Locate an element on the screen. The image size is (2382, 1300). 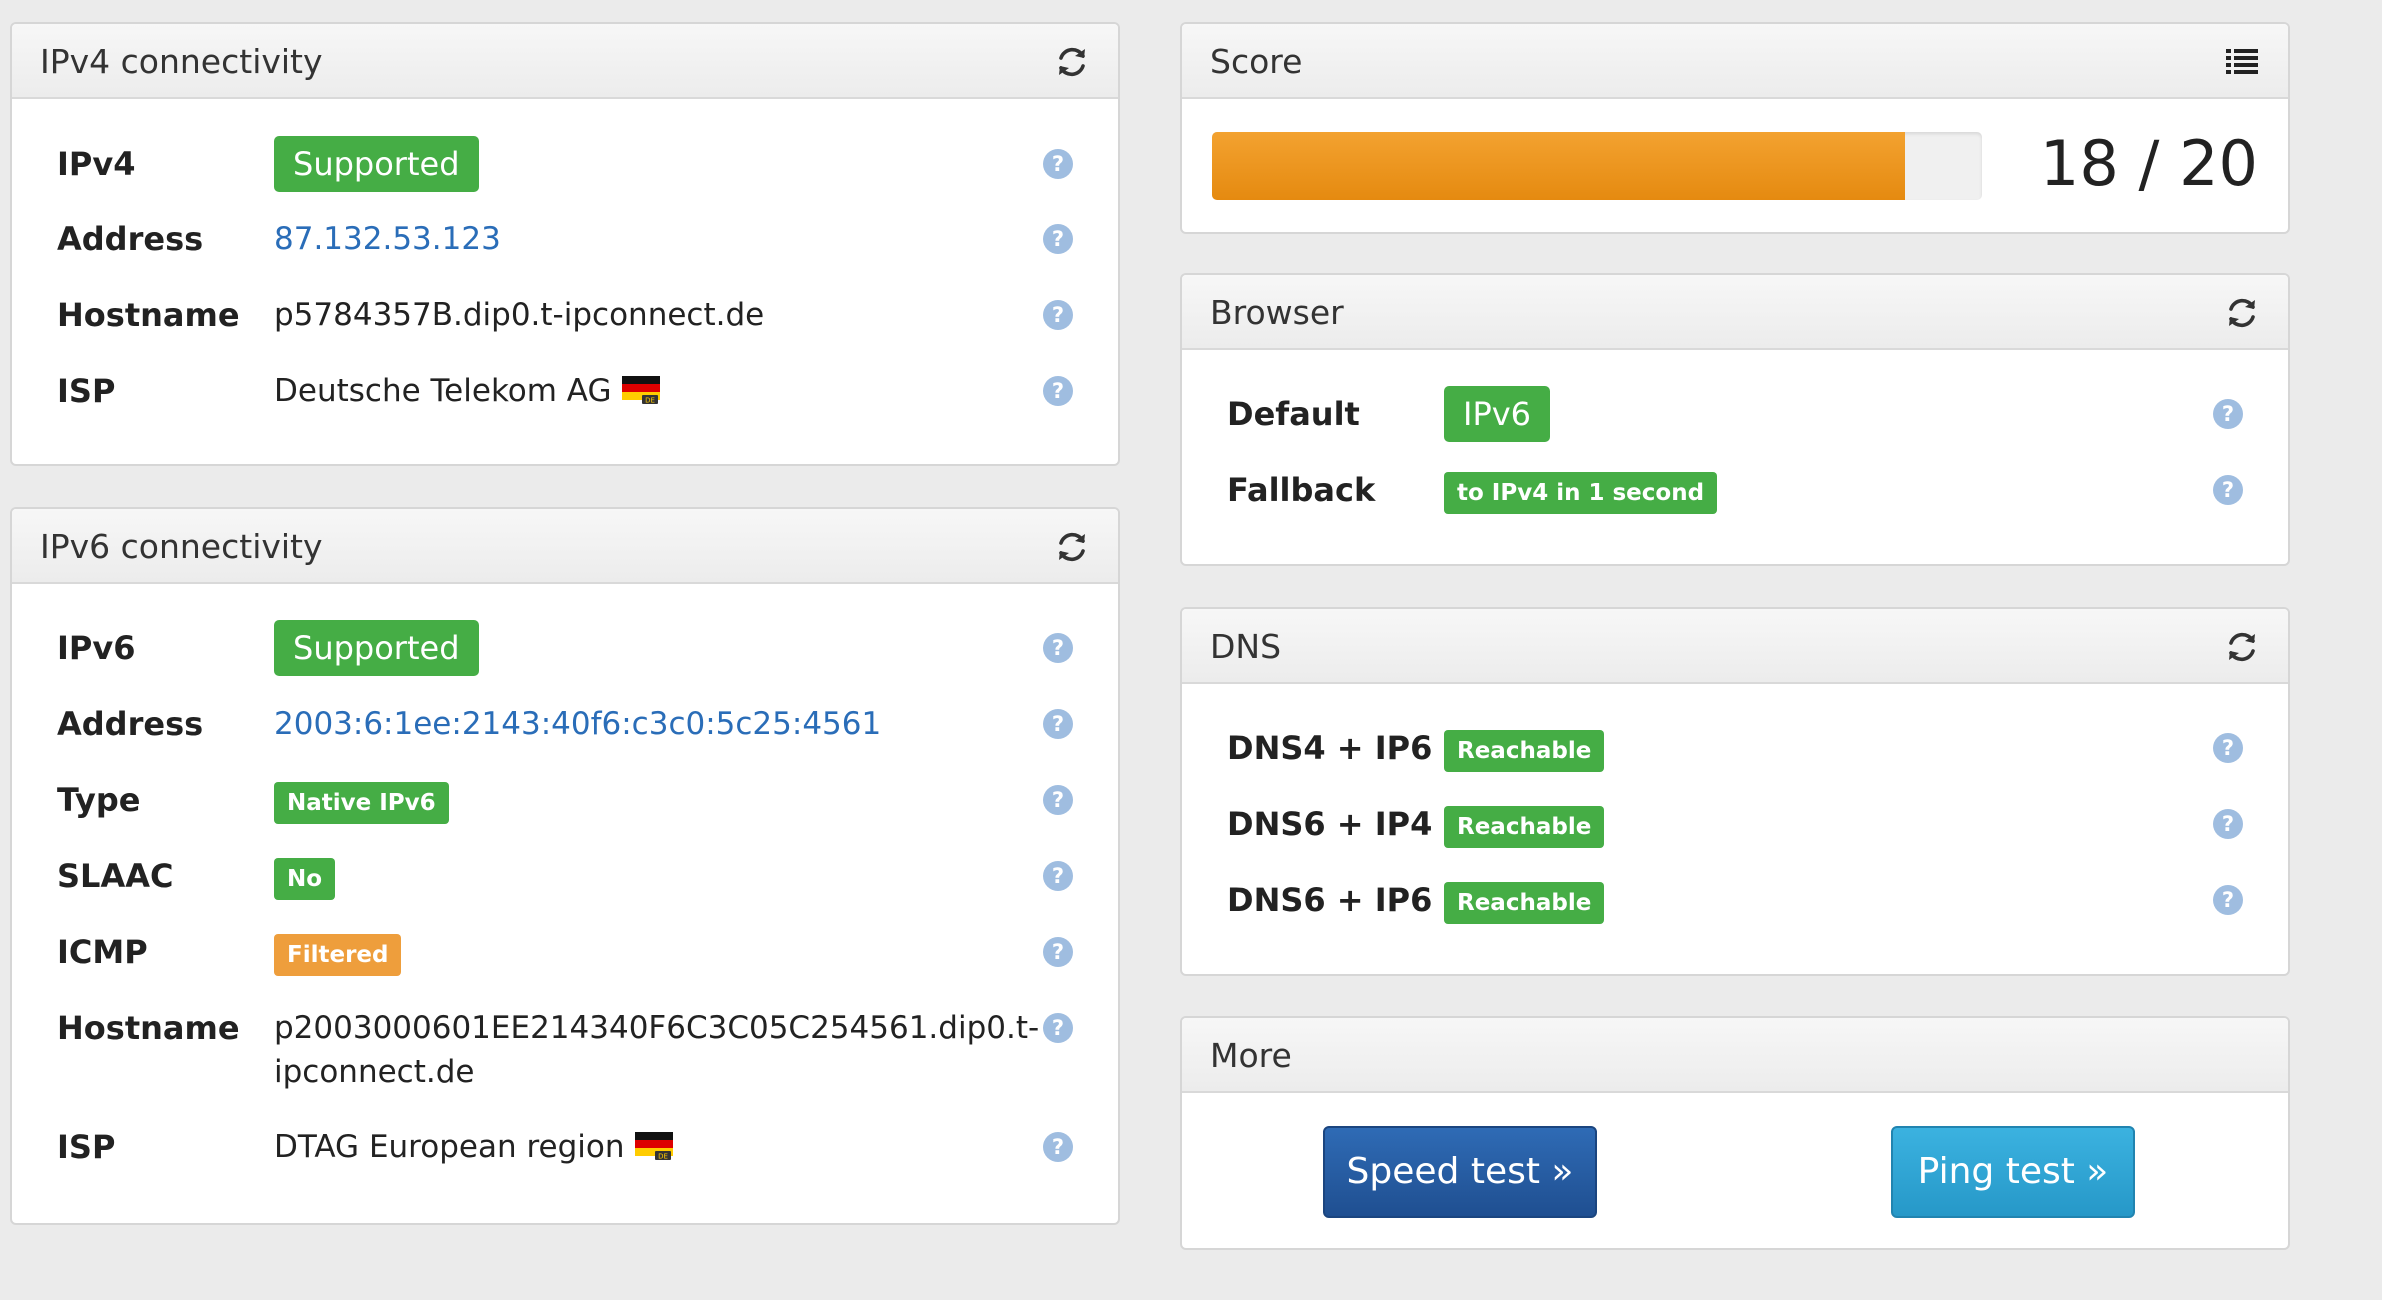
score-panel-header: Score is located at coordinates (1735, 61).